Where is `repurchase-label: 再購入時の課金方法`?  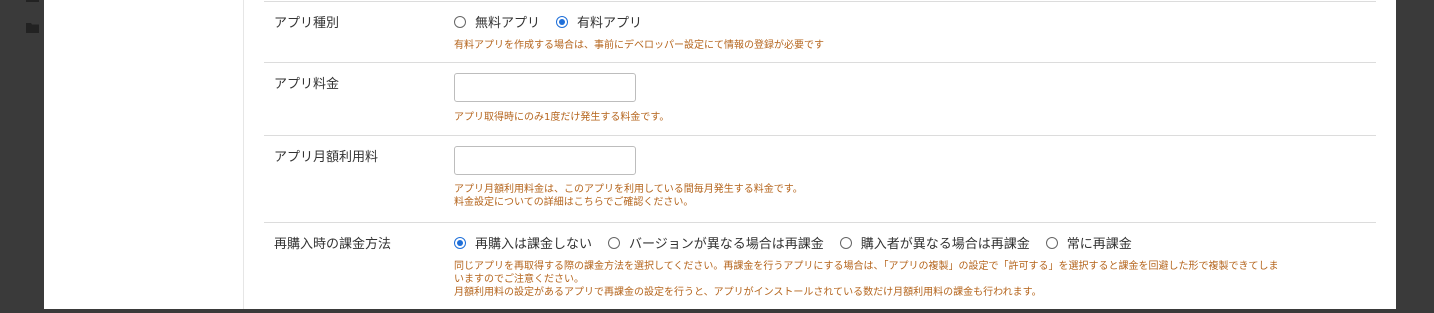 repurchase-label: 再購入時の課金方法 is located at coordinates (333, 244).